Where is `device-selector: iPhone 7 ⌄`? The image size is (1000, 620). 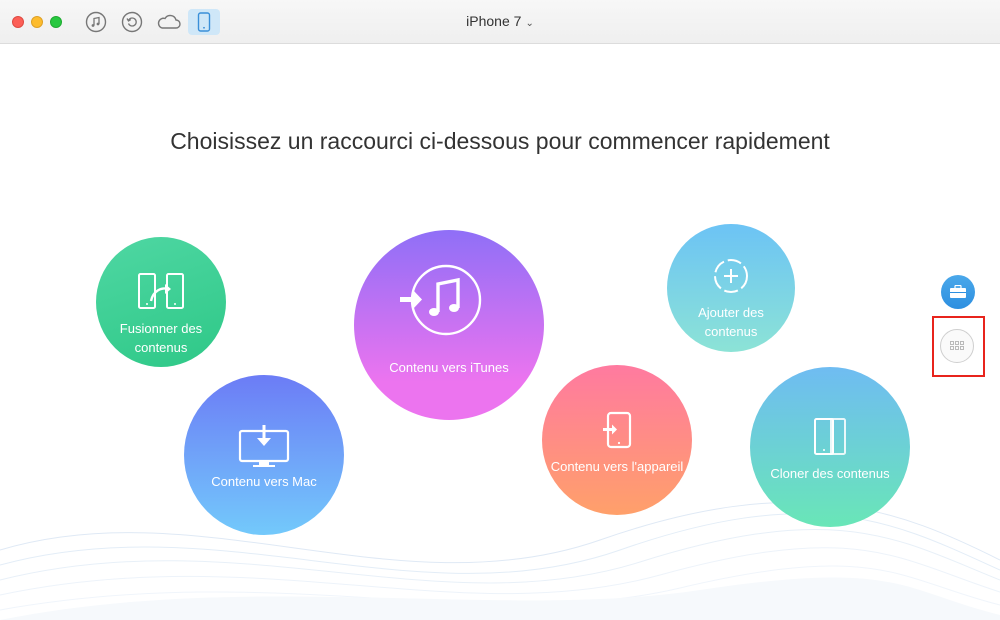 device-selector: iPhone 7 ⌄ is located at coordinates (500, 21).